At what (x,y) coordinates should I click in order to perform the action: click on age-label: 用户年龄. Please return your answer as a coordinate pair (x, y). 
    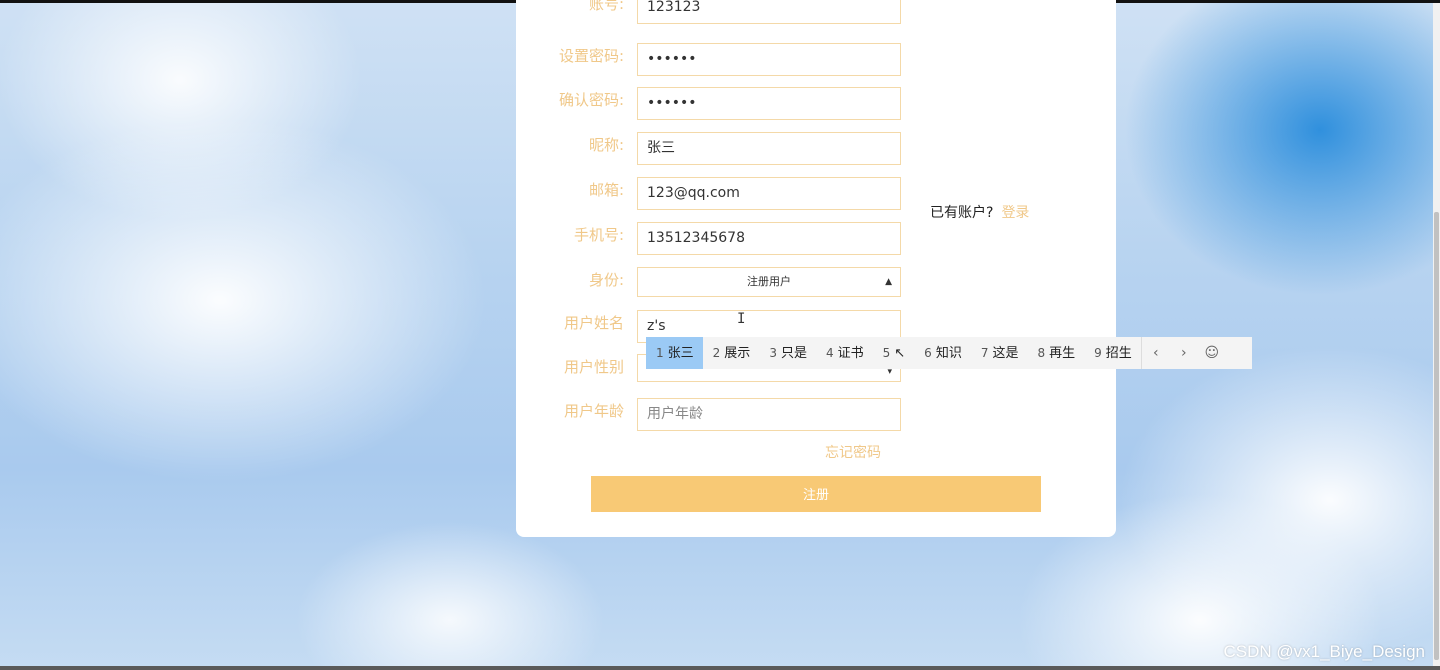
    Looking at the image, I should click on (593, 411).